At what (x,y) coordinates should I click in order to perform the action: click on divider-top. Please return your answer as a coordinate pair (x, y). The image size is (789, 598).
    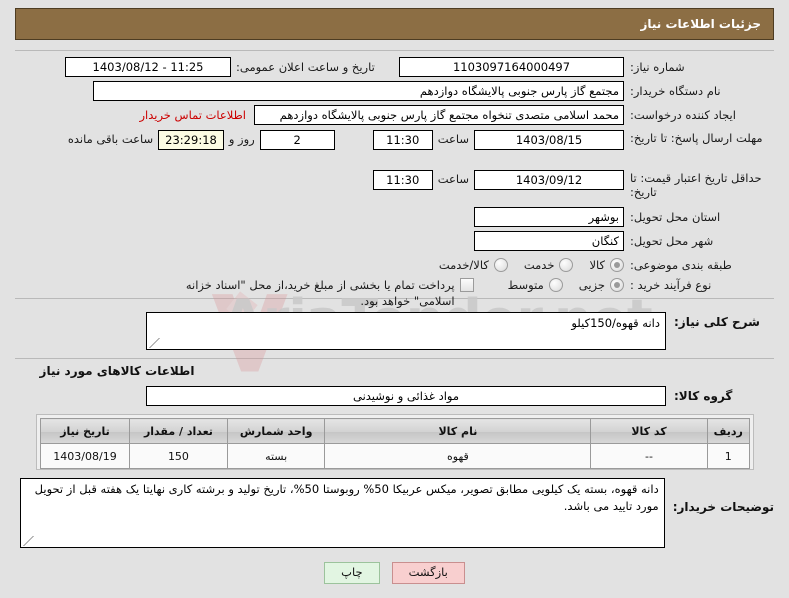
    Looking at the image, I should click on (394, 50).